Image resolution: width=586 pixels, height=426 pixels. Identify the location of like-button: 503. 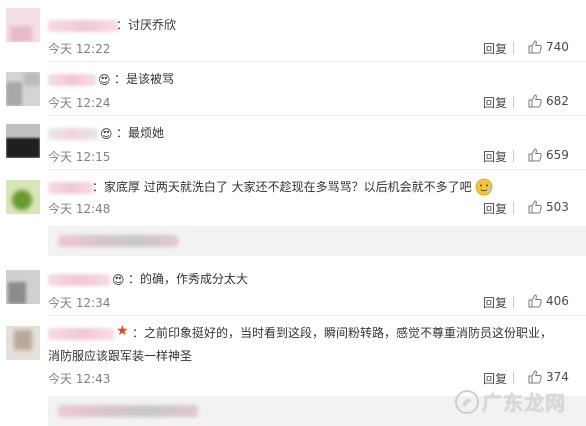
(548, 207).